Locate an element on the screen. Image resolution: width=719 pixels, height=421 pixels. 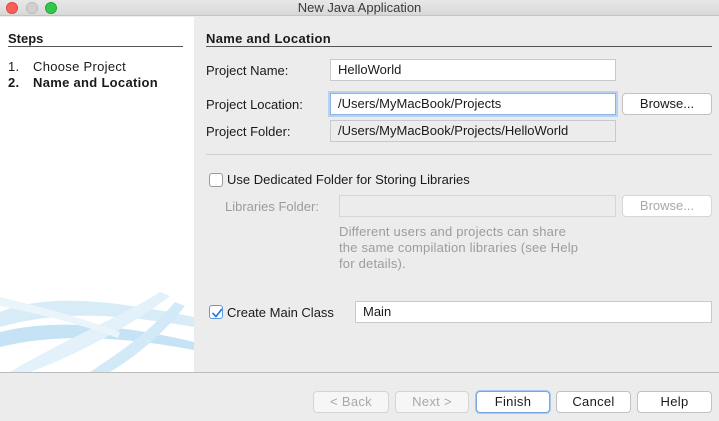
cancel-button: Cancel is located at coordinates (593, 402).